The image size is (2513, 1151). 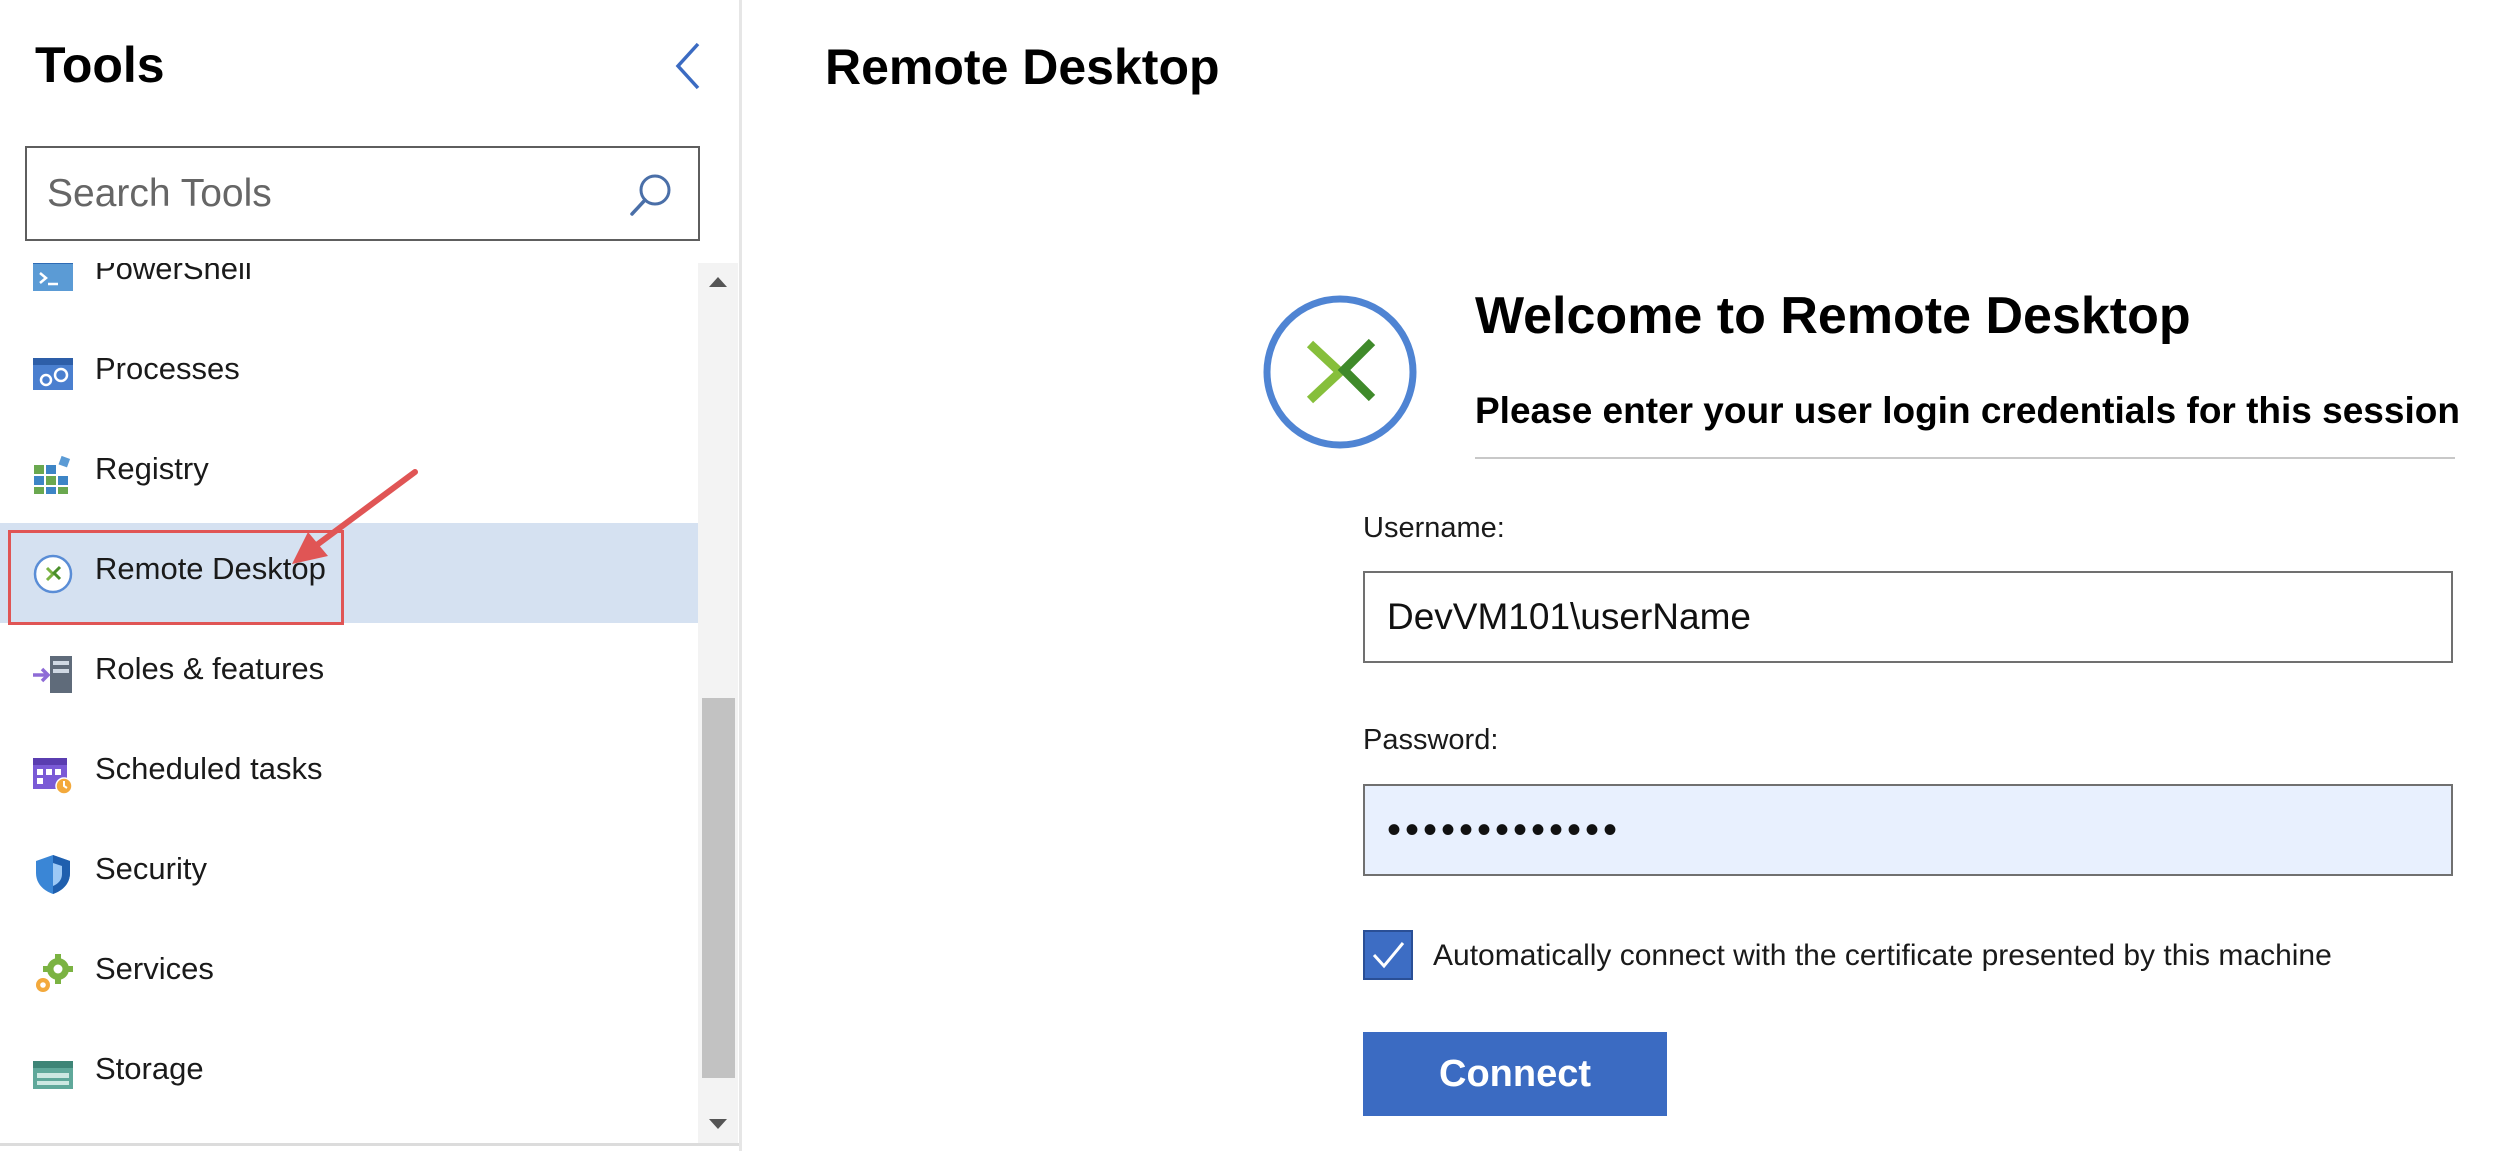 I want to click on auto-connect-checkbox, so click(x=1388, y=955).